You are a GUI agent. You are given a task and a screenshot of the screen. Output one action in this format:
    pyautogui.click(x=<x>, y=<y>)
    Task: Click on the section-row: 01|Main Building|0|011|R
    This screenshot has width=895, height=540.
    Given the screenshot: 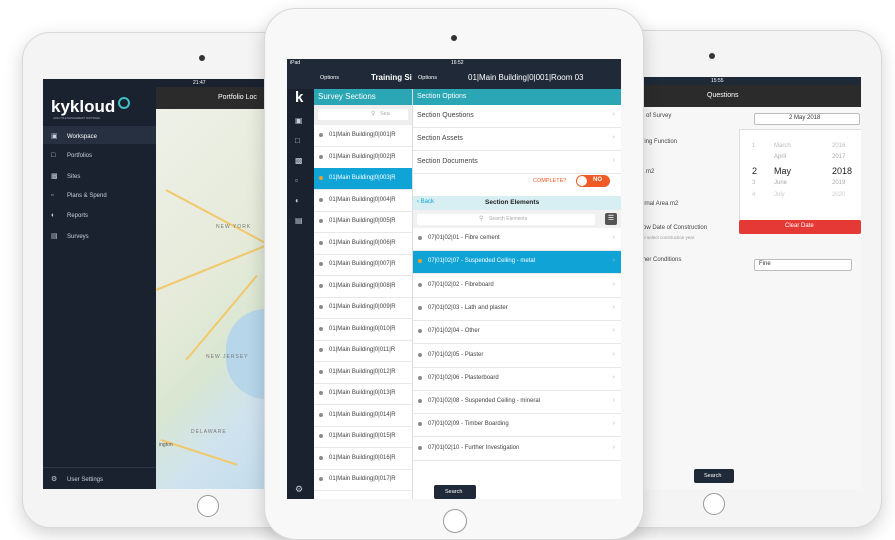 What is the action you would take?
    pyautogui.click(x=363, y=351)
    